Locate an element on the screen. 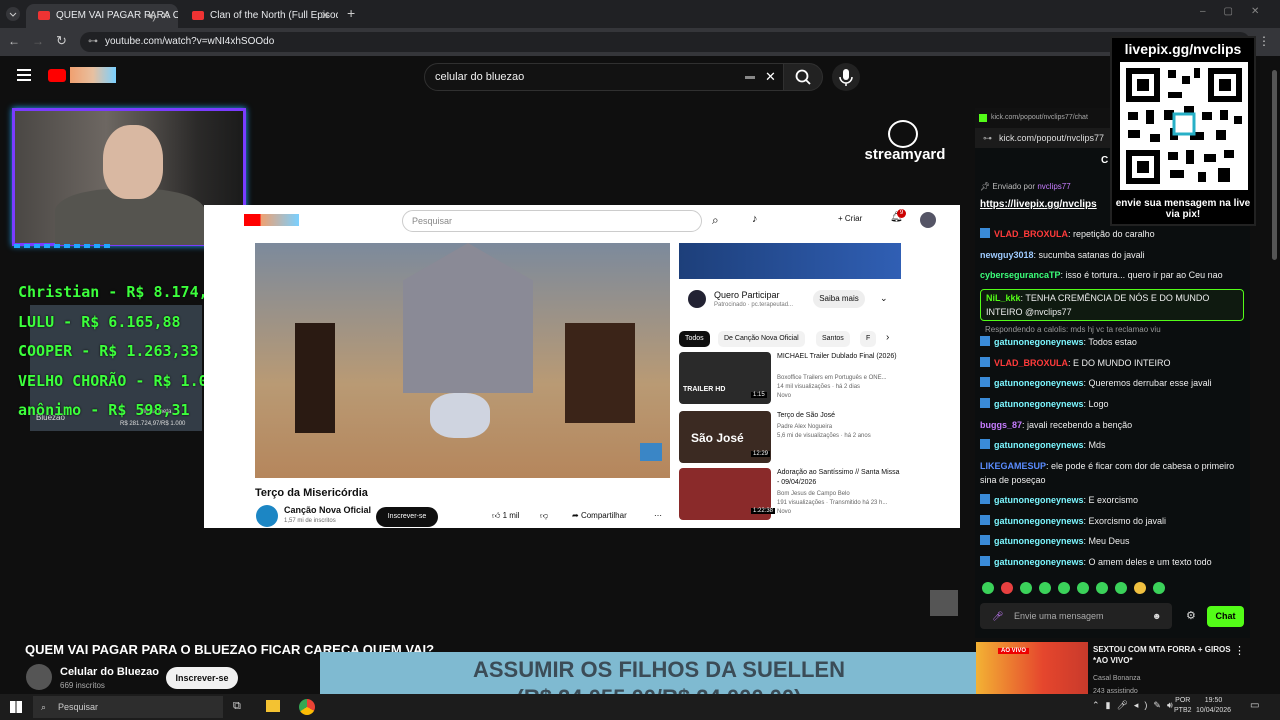  channel-name: Celular do Bluezao is located at coordinates (109, 672).